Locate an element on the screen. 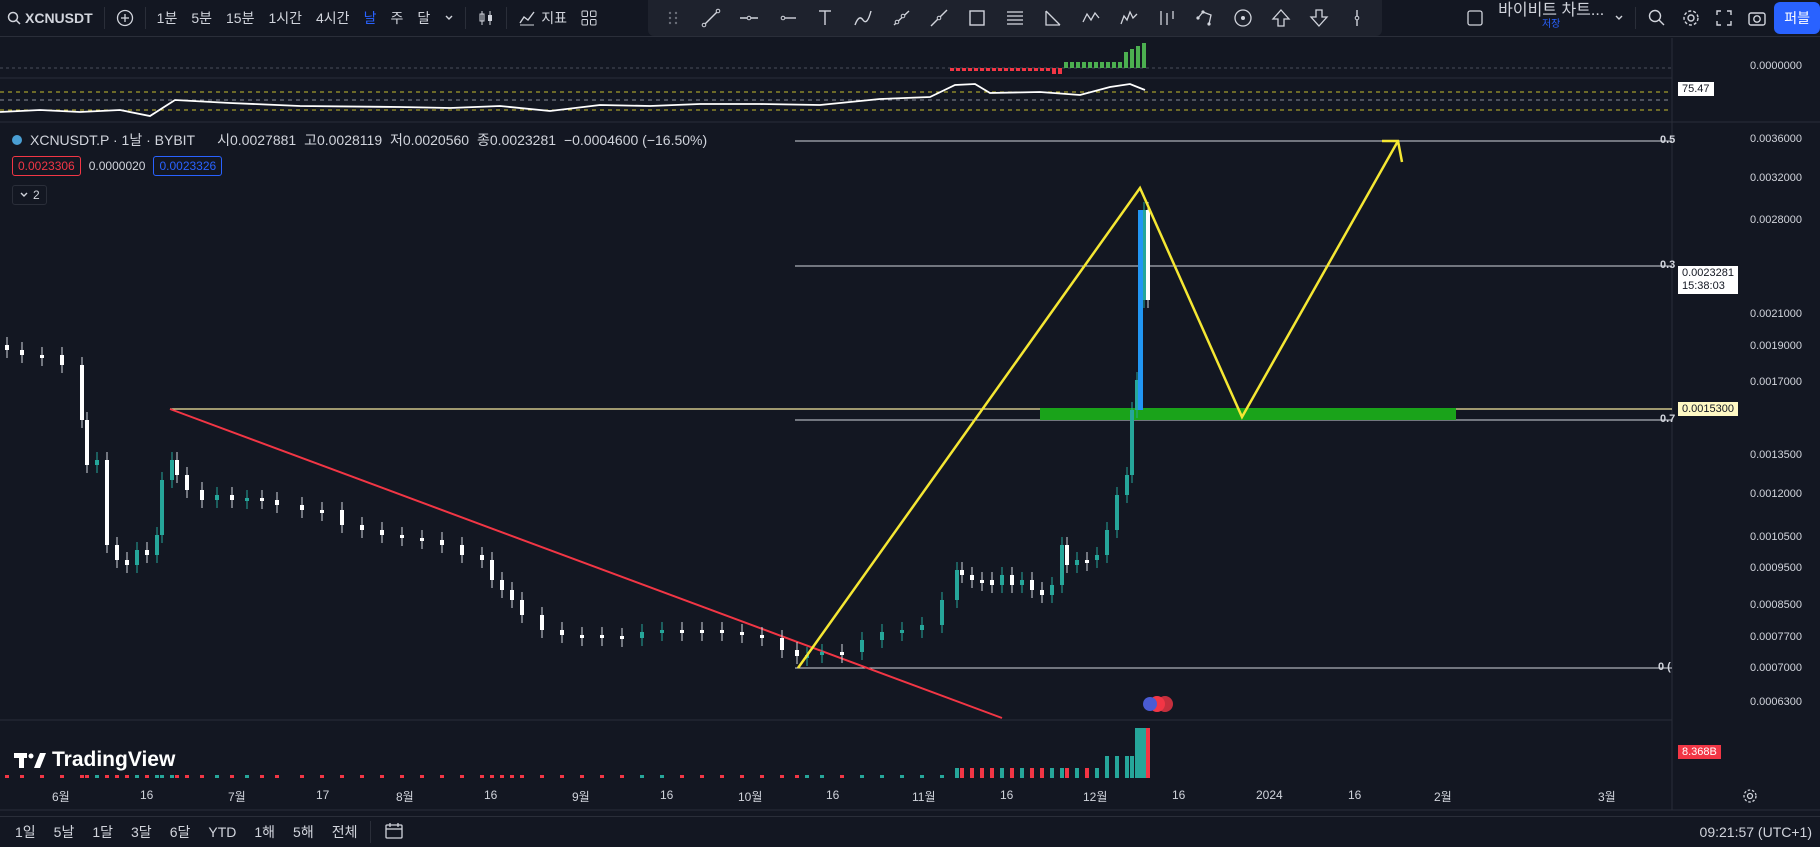 This screenshot has width=1820, height=847. interval-month: 달 is located at coordinates (423, 18).